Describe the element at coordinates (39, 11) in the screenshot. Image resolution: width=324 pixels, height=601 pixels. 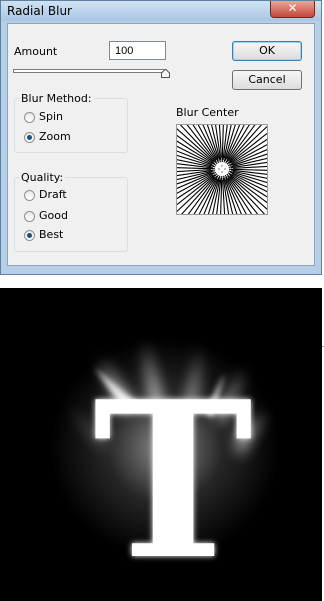
I see `dialog-title: Radial Blur` at that location.